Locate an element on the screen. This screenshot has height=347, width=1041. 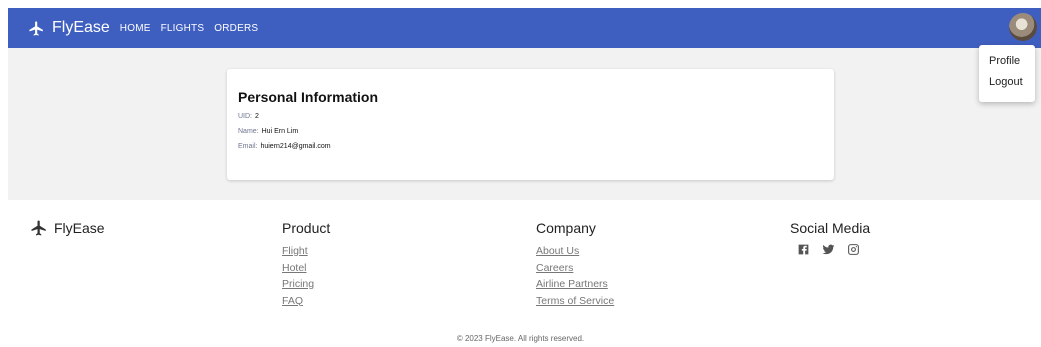
footer-link-pricing: Pricing is located at coordinates (306, 284).